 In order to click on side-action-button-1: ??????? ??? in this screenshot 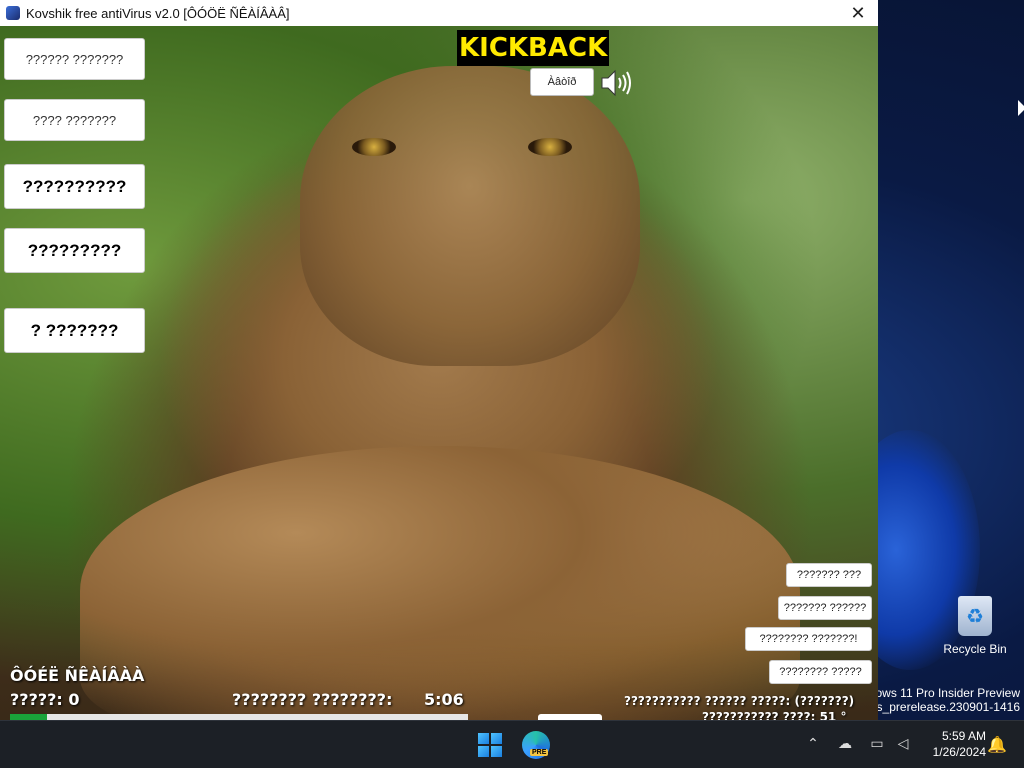, I will do `click(829, 575)`.